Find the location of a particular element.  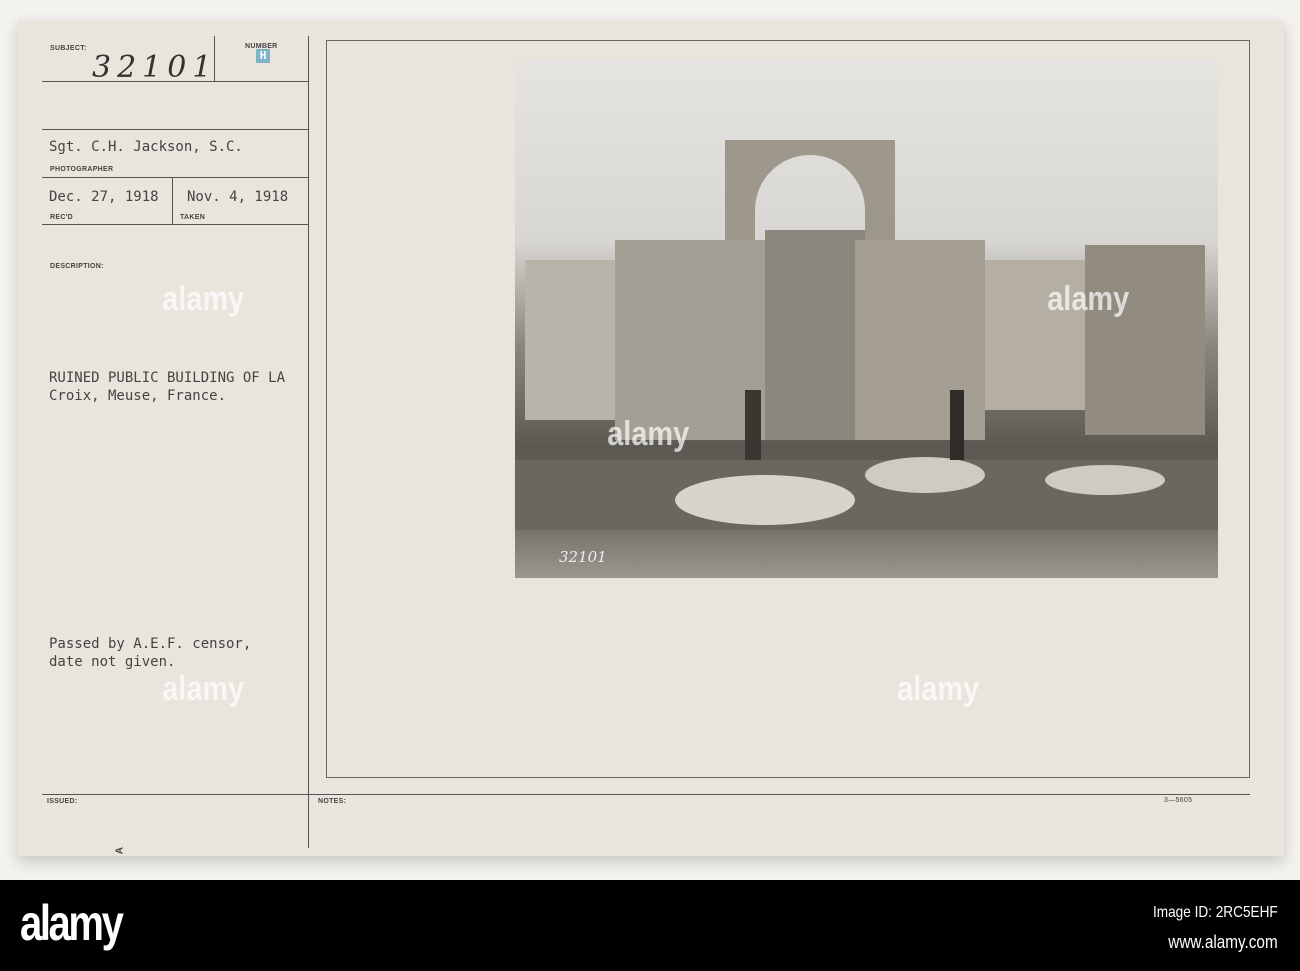

alamy-logo: alamy is located at coordinates (72, 923).